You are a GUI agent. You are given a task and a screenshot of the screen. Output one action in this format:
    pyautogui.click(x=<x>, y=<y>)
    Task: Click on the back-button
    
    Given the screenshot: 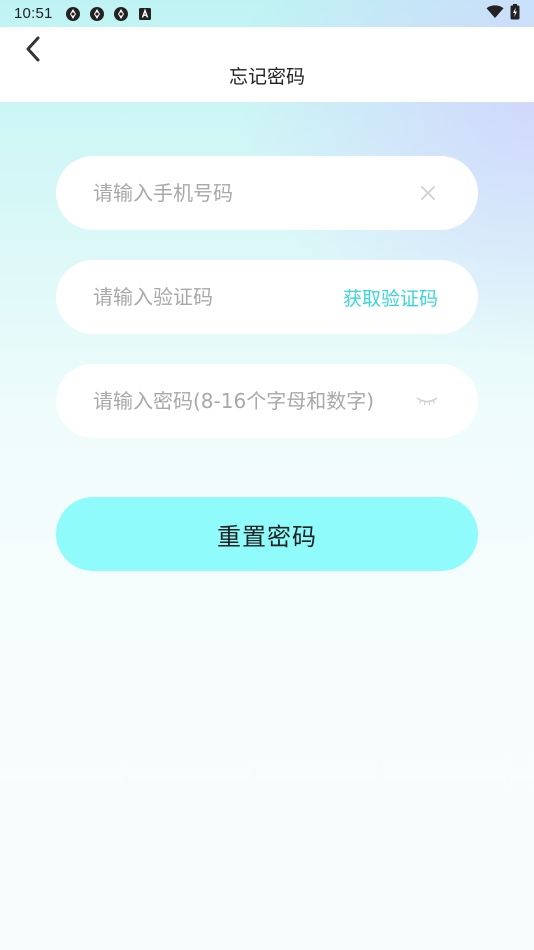 What is the action you would take?
    pyautogui.click(x=33, y=51)
    